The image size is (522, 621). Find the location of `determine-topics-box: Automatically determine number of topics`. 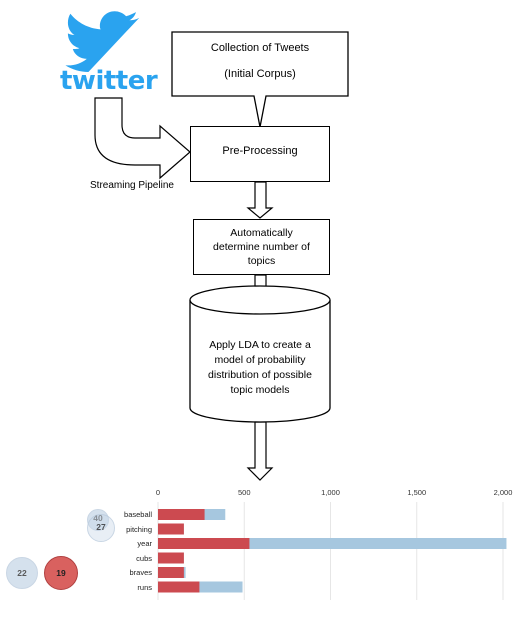

determine-topics-box: Automatically determine number of topics is located at coordinates (261, 247).